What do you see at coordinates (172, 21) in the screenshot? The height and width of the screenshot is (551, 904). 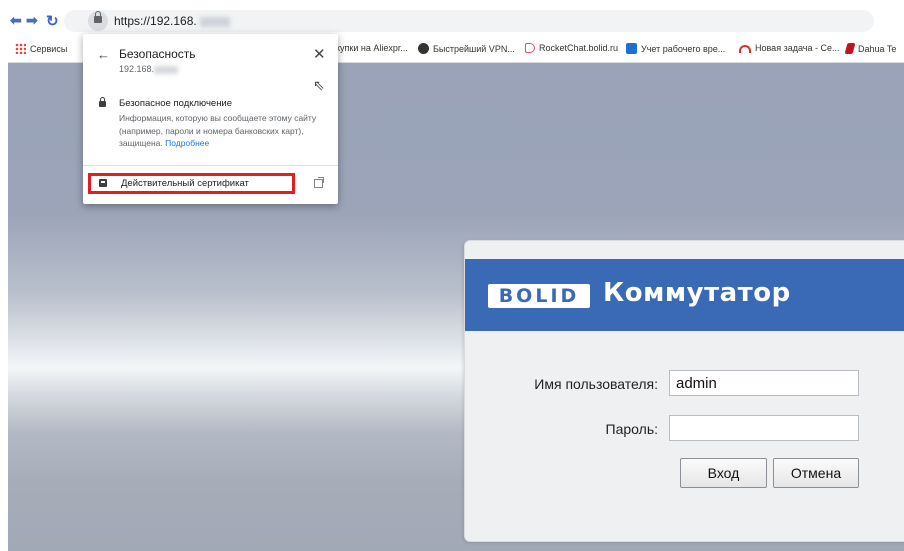 I see `url-text: https://192.168.` at bounding box center [172, 21].